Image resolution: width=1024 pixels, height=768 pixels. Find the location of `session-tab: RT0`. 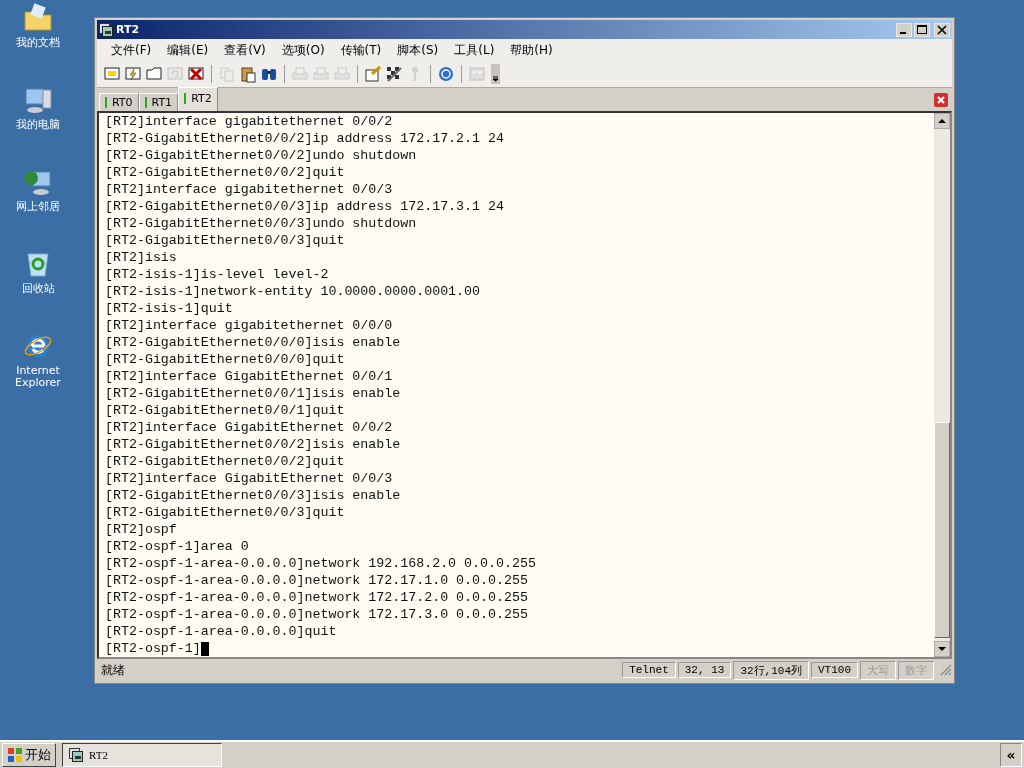

session-tab: RT0 is located at coordinates (119, 102).